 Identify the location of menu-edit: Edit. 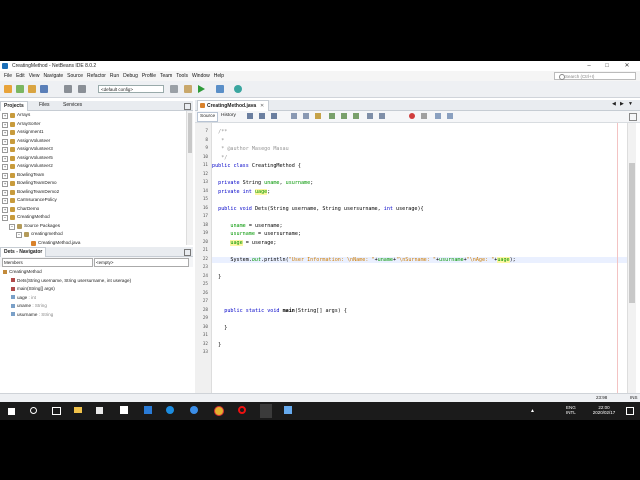
(20, 76).